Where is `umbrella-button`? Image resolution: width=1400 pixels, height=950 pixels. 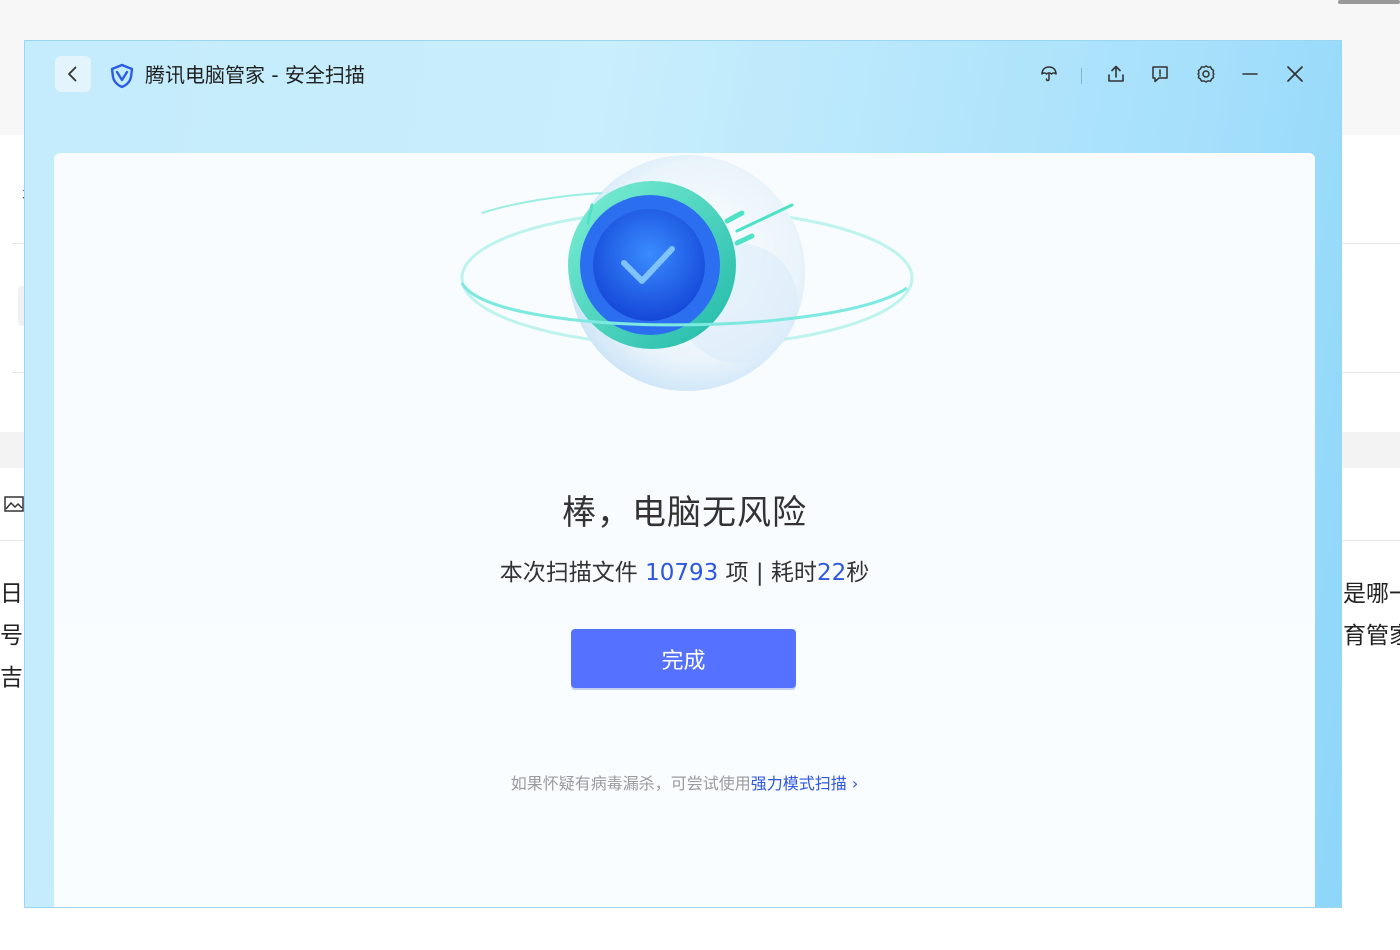 umbrella-button is located at coordinates (1049, 74).